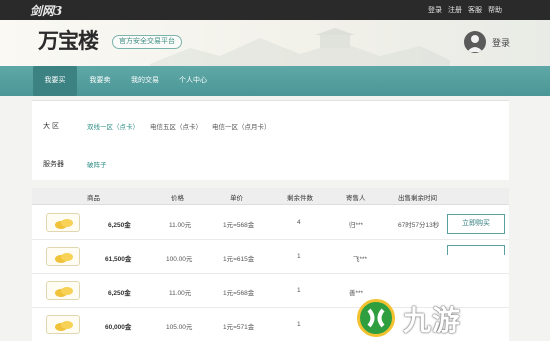  Describe the element at coordinates (179, 259) in the screenshot. I see `row-price: 100.00元` at that location.